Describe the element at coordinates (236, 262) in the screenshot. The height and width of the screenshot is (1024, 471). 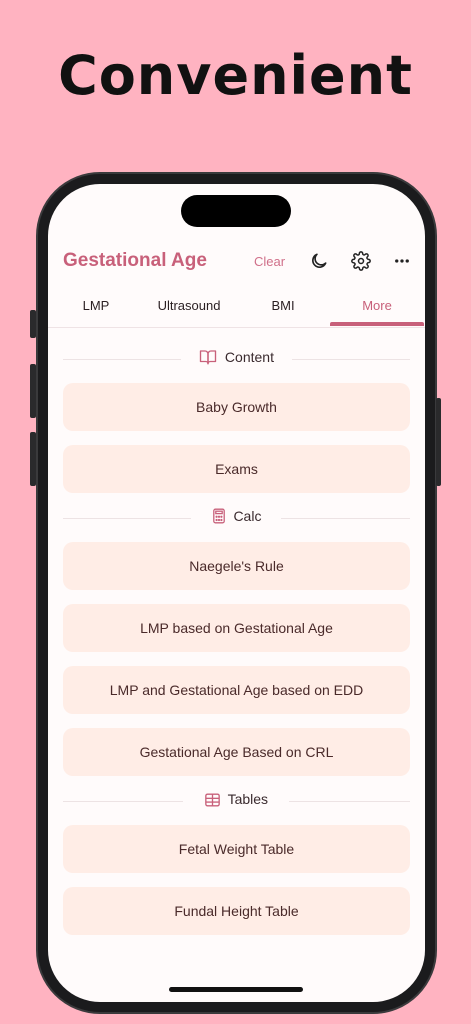
I see `app-bar: Gestational Age Clear` at that location.